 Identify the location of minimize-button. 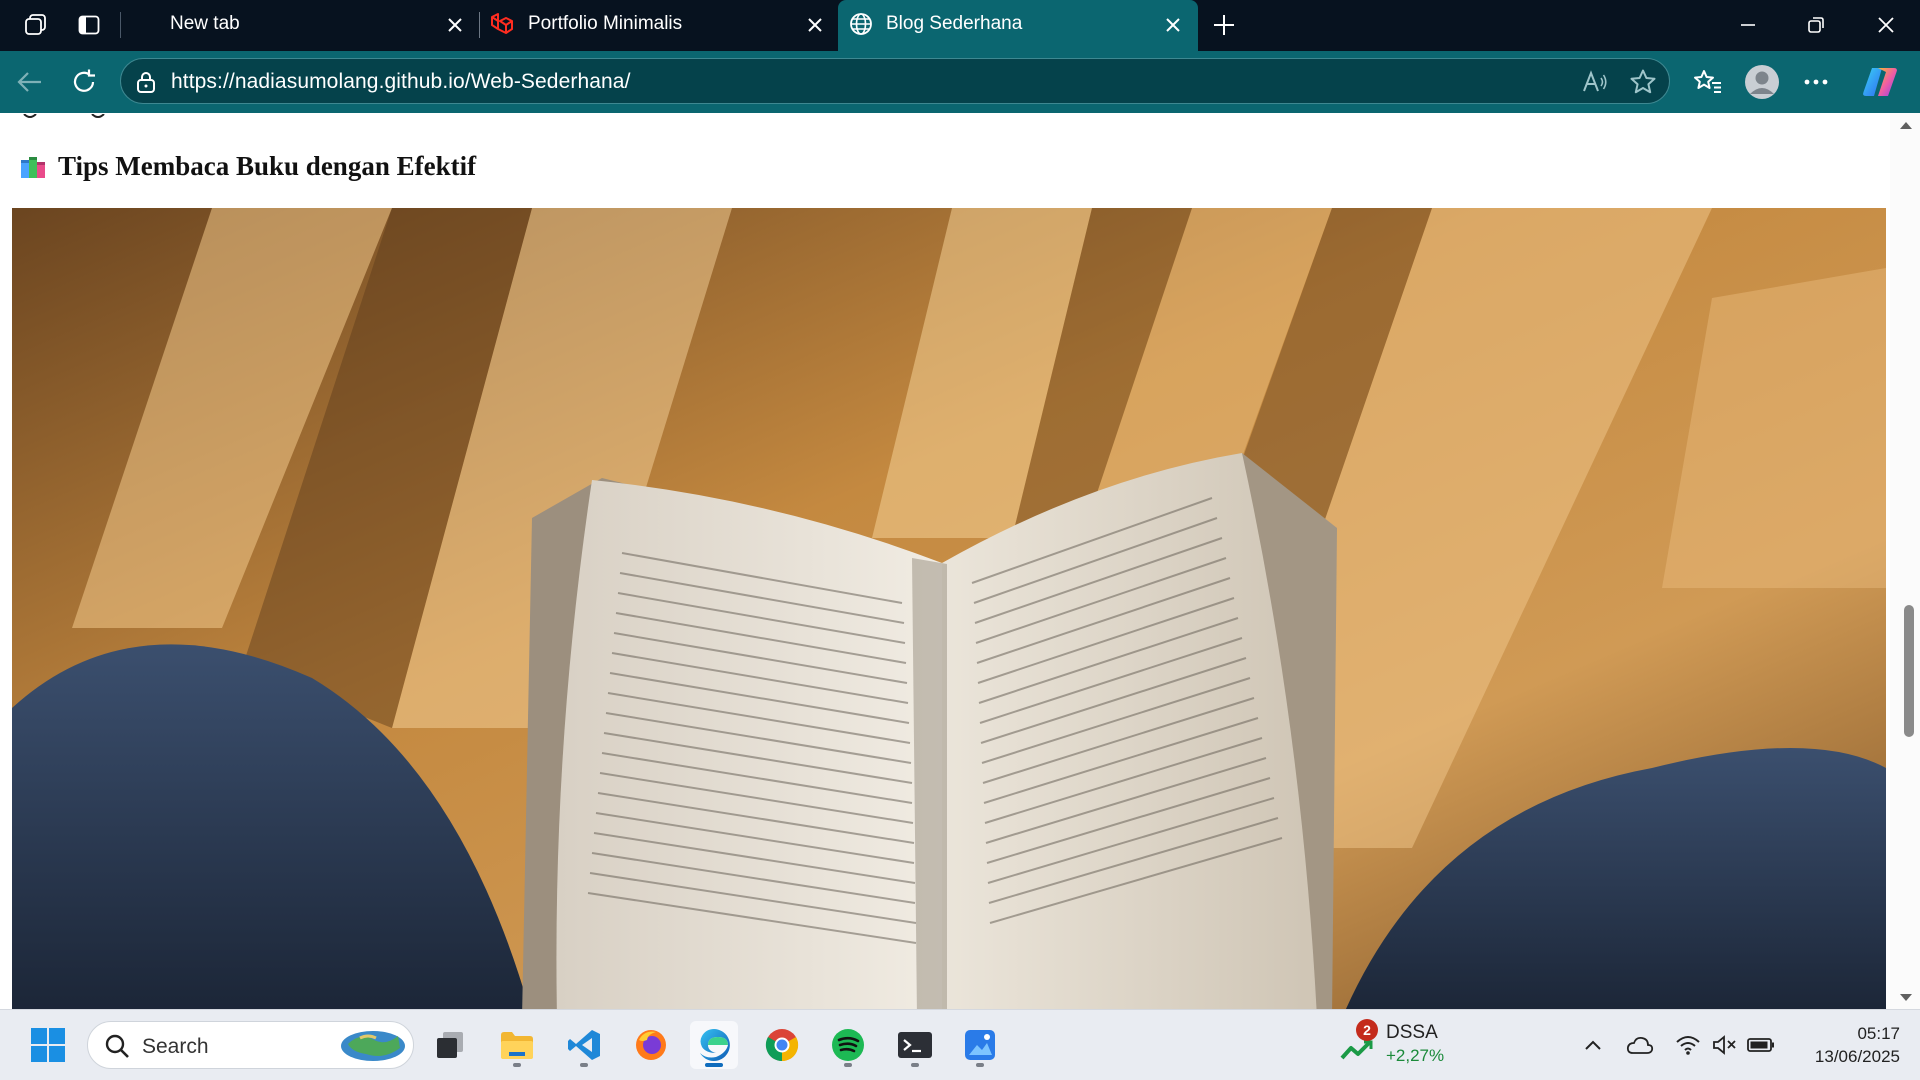
(1748, 25).